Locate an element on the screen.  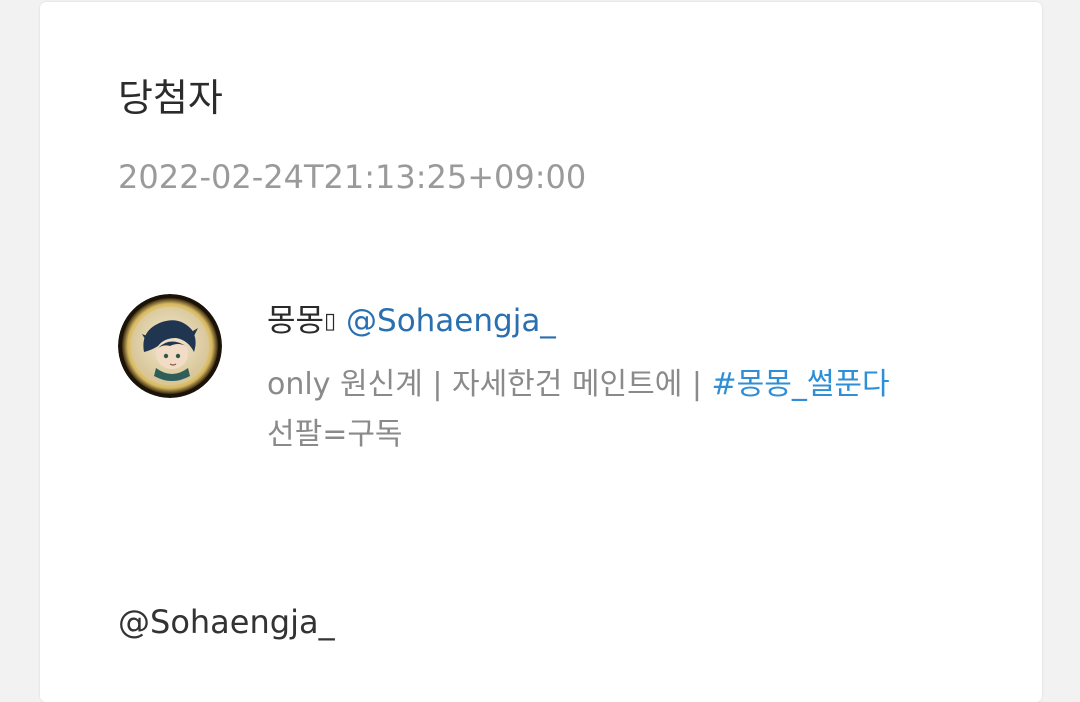
profile-bio: only 원신계 | 자세한건 메인트에 | #몽몽_썰푼다 선팔=구독 is located at coordinates (627, 410).